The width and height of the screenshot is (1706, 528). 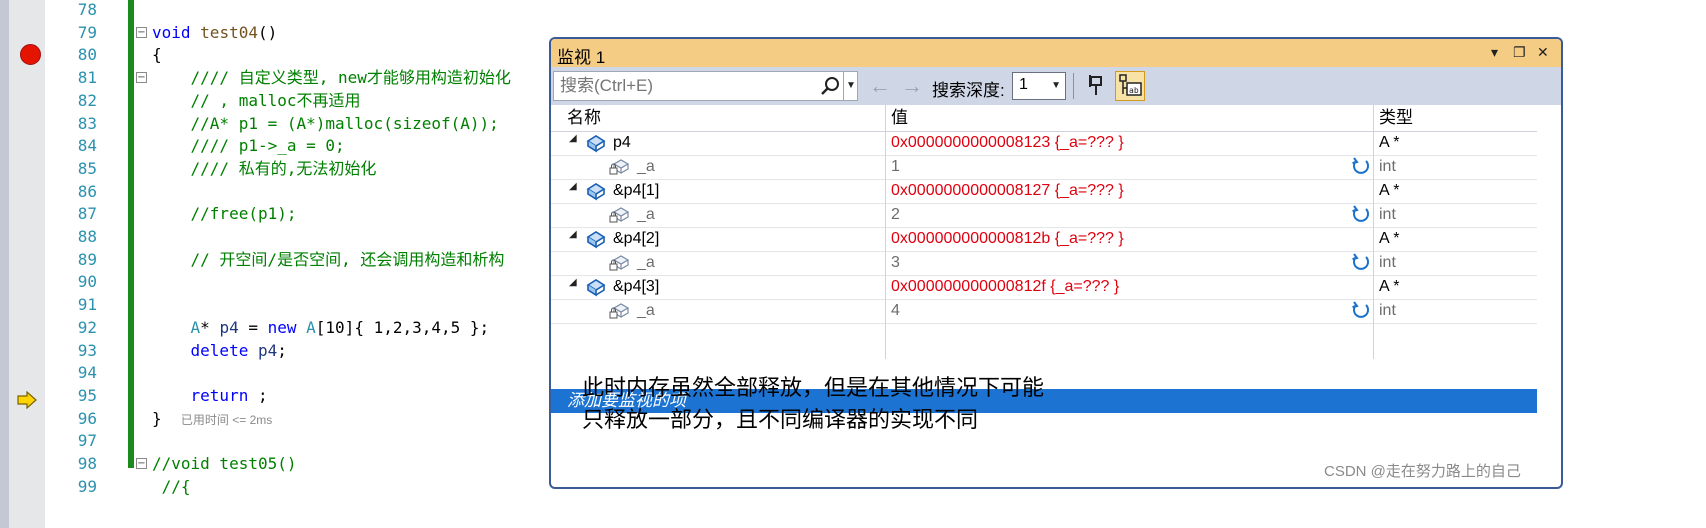 I want to click on watch-value: 4, so click(x=895, y=311).